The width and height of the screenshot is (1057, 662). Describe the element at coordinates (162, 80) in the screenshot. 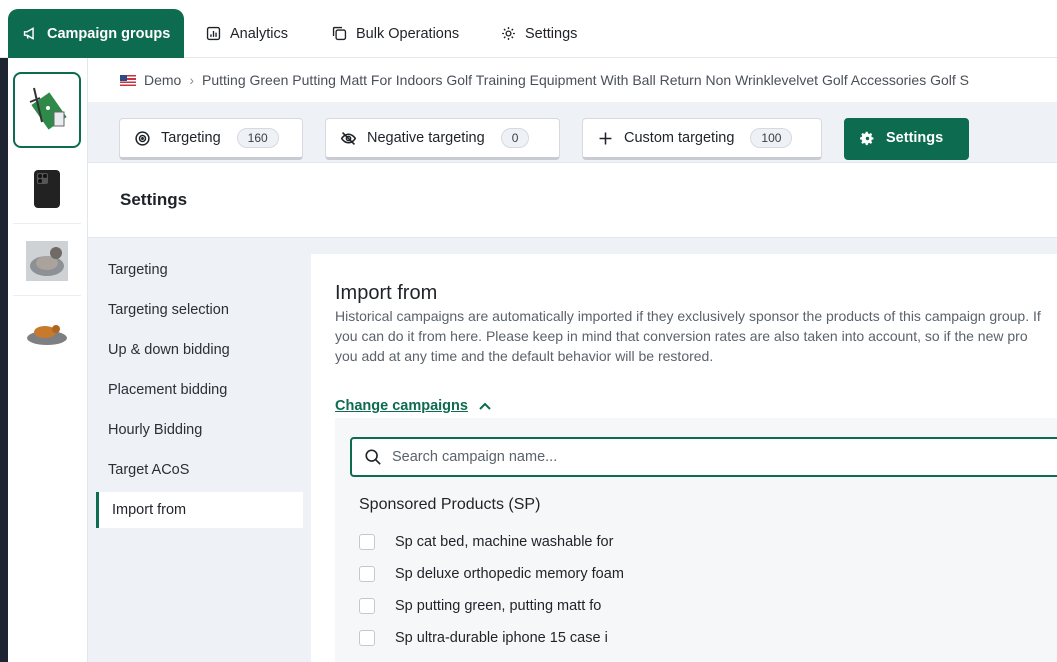

I see `breadcrumb-account: Demo` at that location.